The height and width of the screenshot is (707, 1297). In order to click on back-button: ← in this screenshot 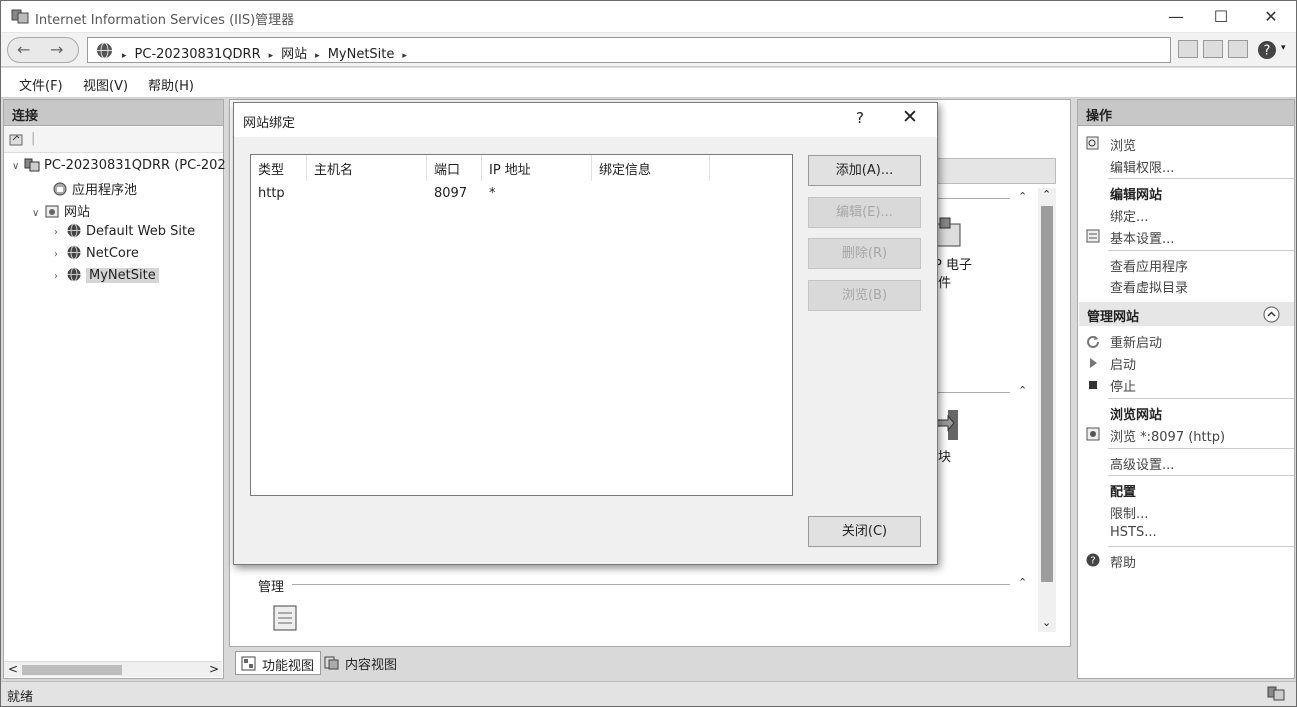, I will do `click(23, 49)`.